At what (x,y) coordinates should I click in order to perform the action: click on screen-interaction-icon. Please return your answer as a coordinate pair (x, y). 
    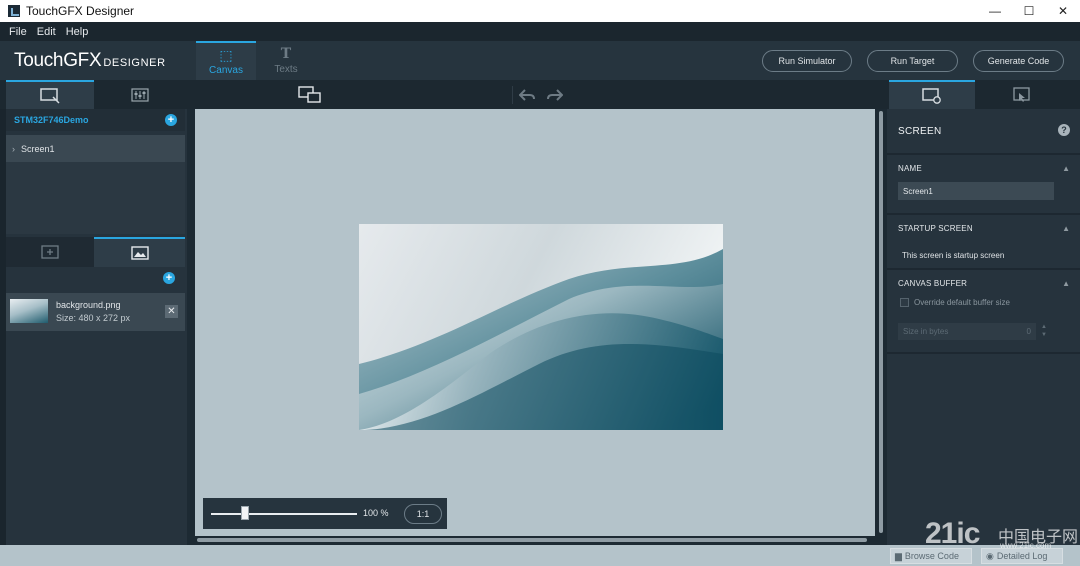
    Looking at the image, I should click on (1021, 94).